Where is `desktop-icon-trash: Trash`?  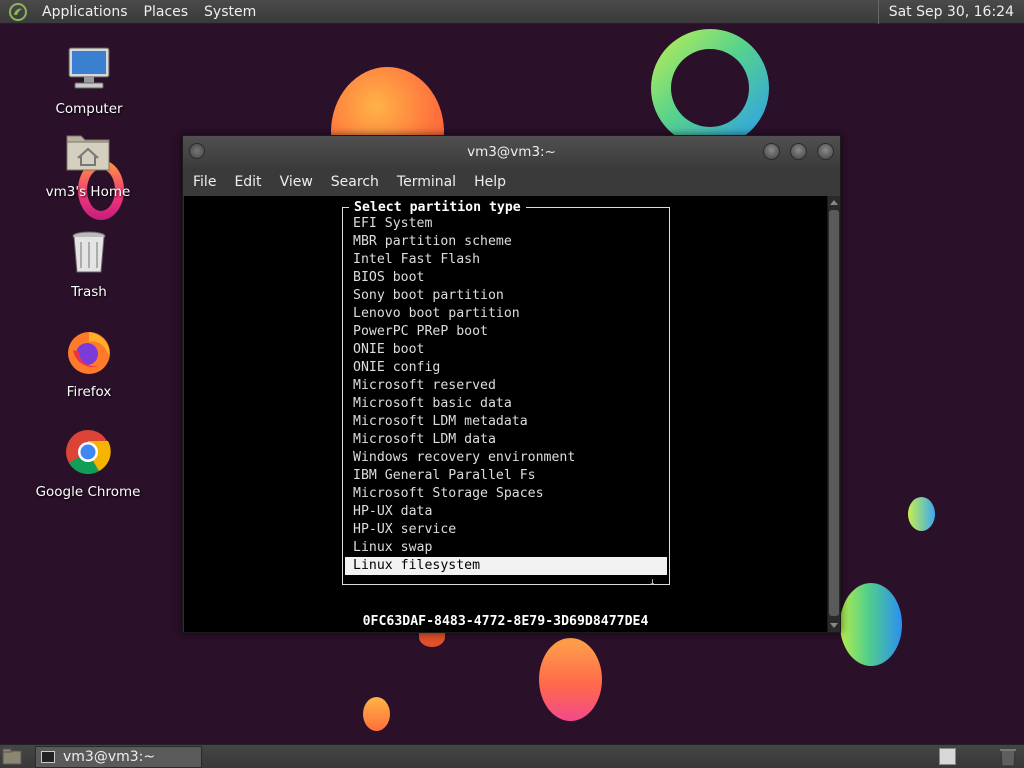 desktop-icon-trash: Trash is located at coordinates (89, 264).